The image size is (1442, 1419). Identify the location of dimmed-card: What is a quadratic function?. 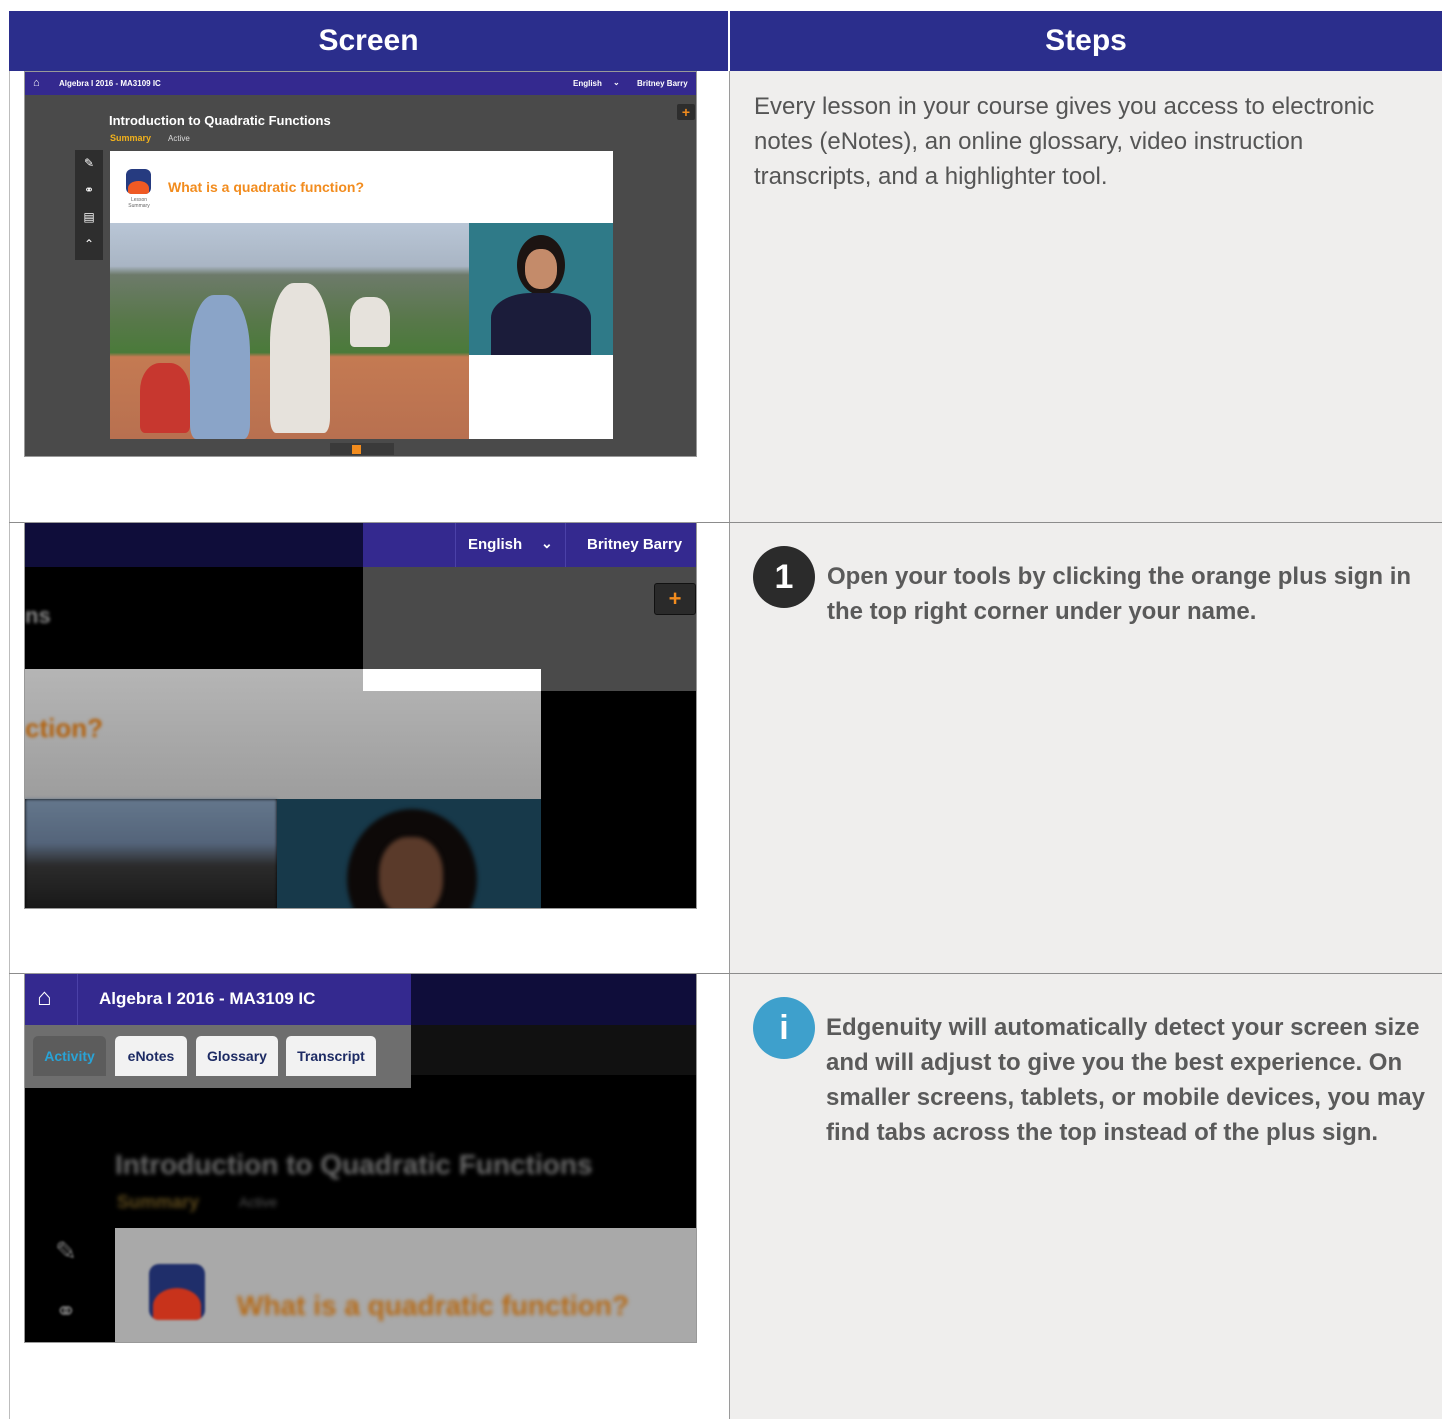
(405, 1285).